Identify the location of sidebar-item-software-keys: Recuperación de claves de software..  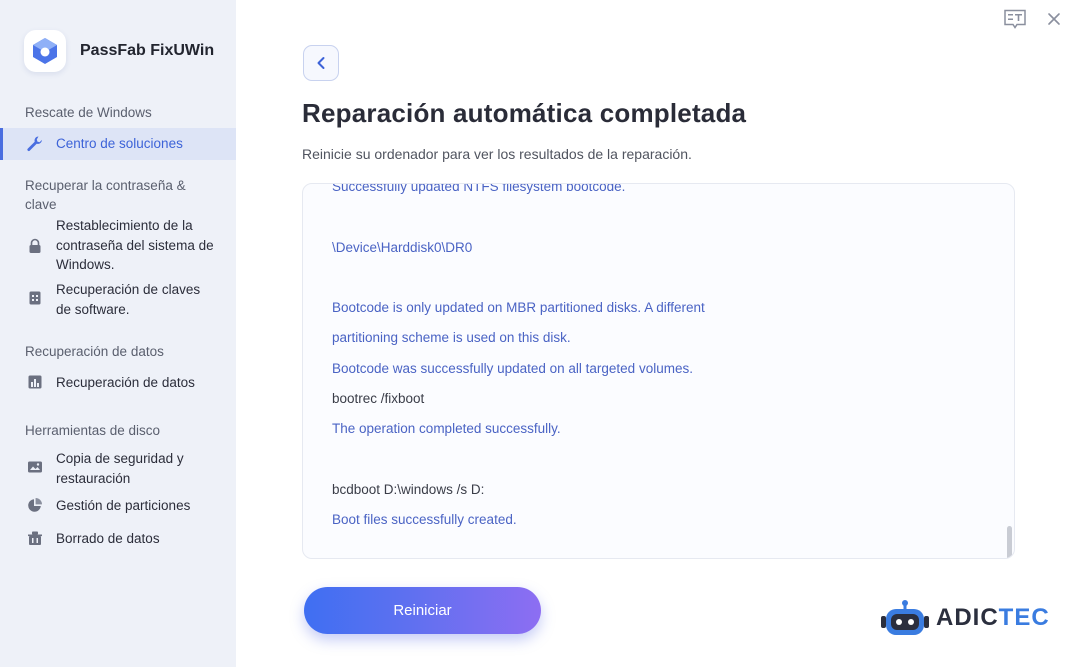
(118, 299).